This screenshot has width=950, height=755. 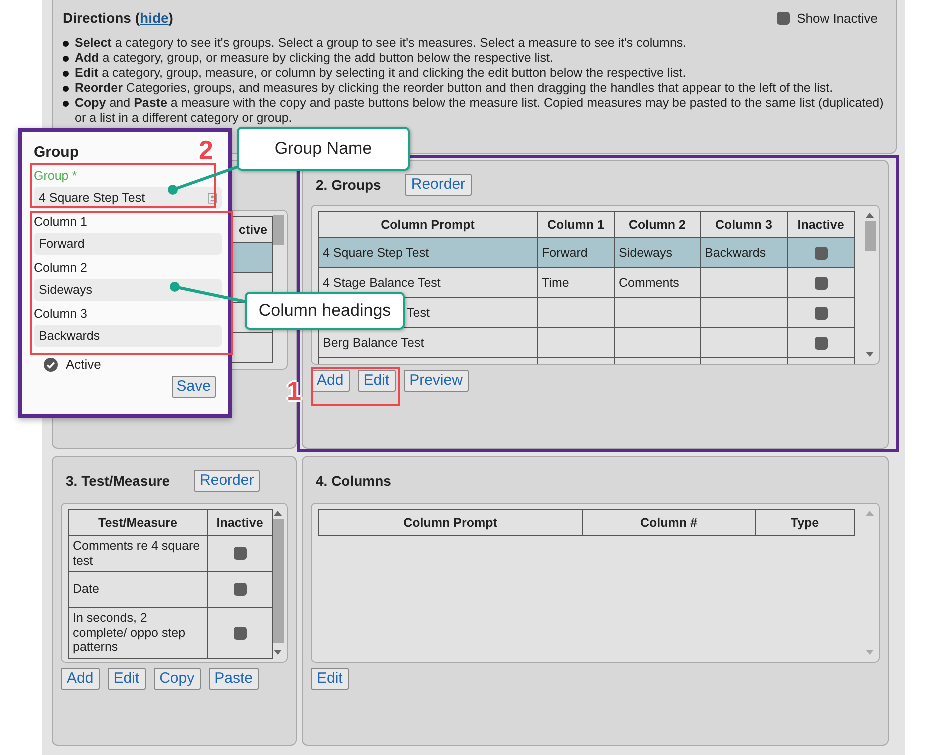 I want to click on direction-text: Copy and Paste a measure with the copy and paste buttons below the measure list. Copied measures may be pasted to the same list (duplicated) or a list in a different category or group., so click(x=480, y=111).